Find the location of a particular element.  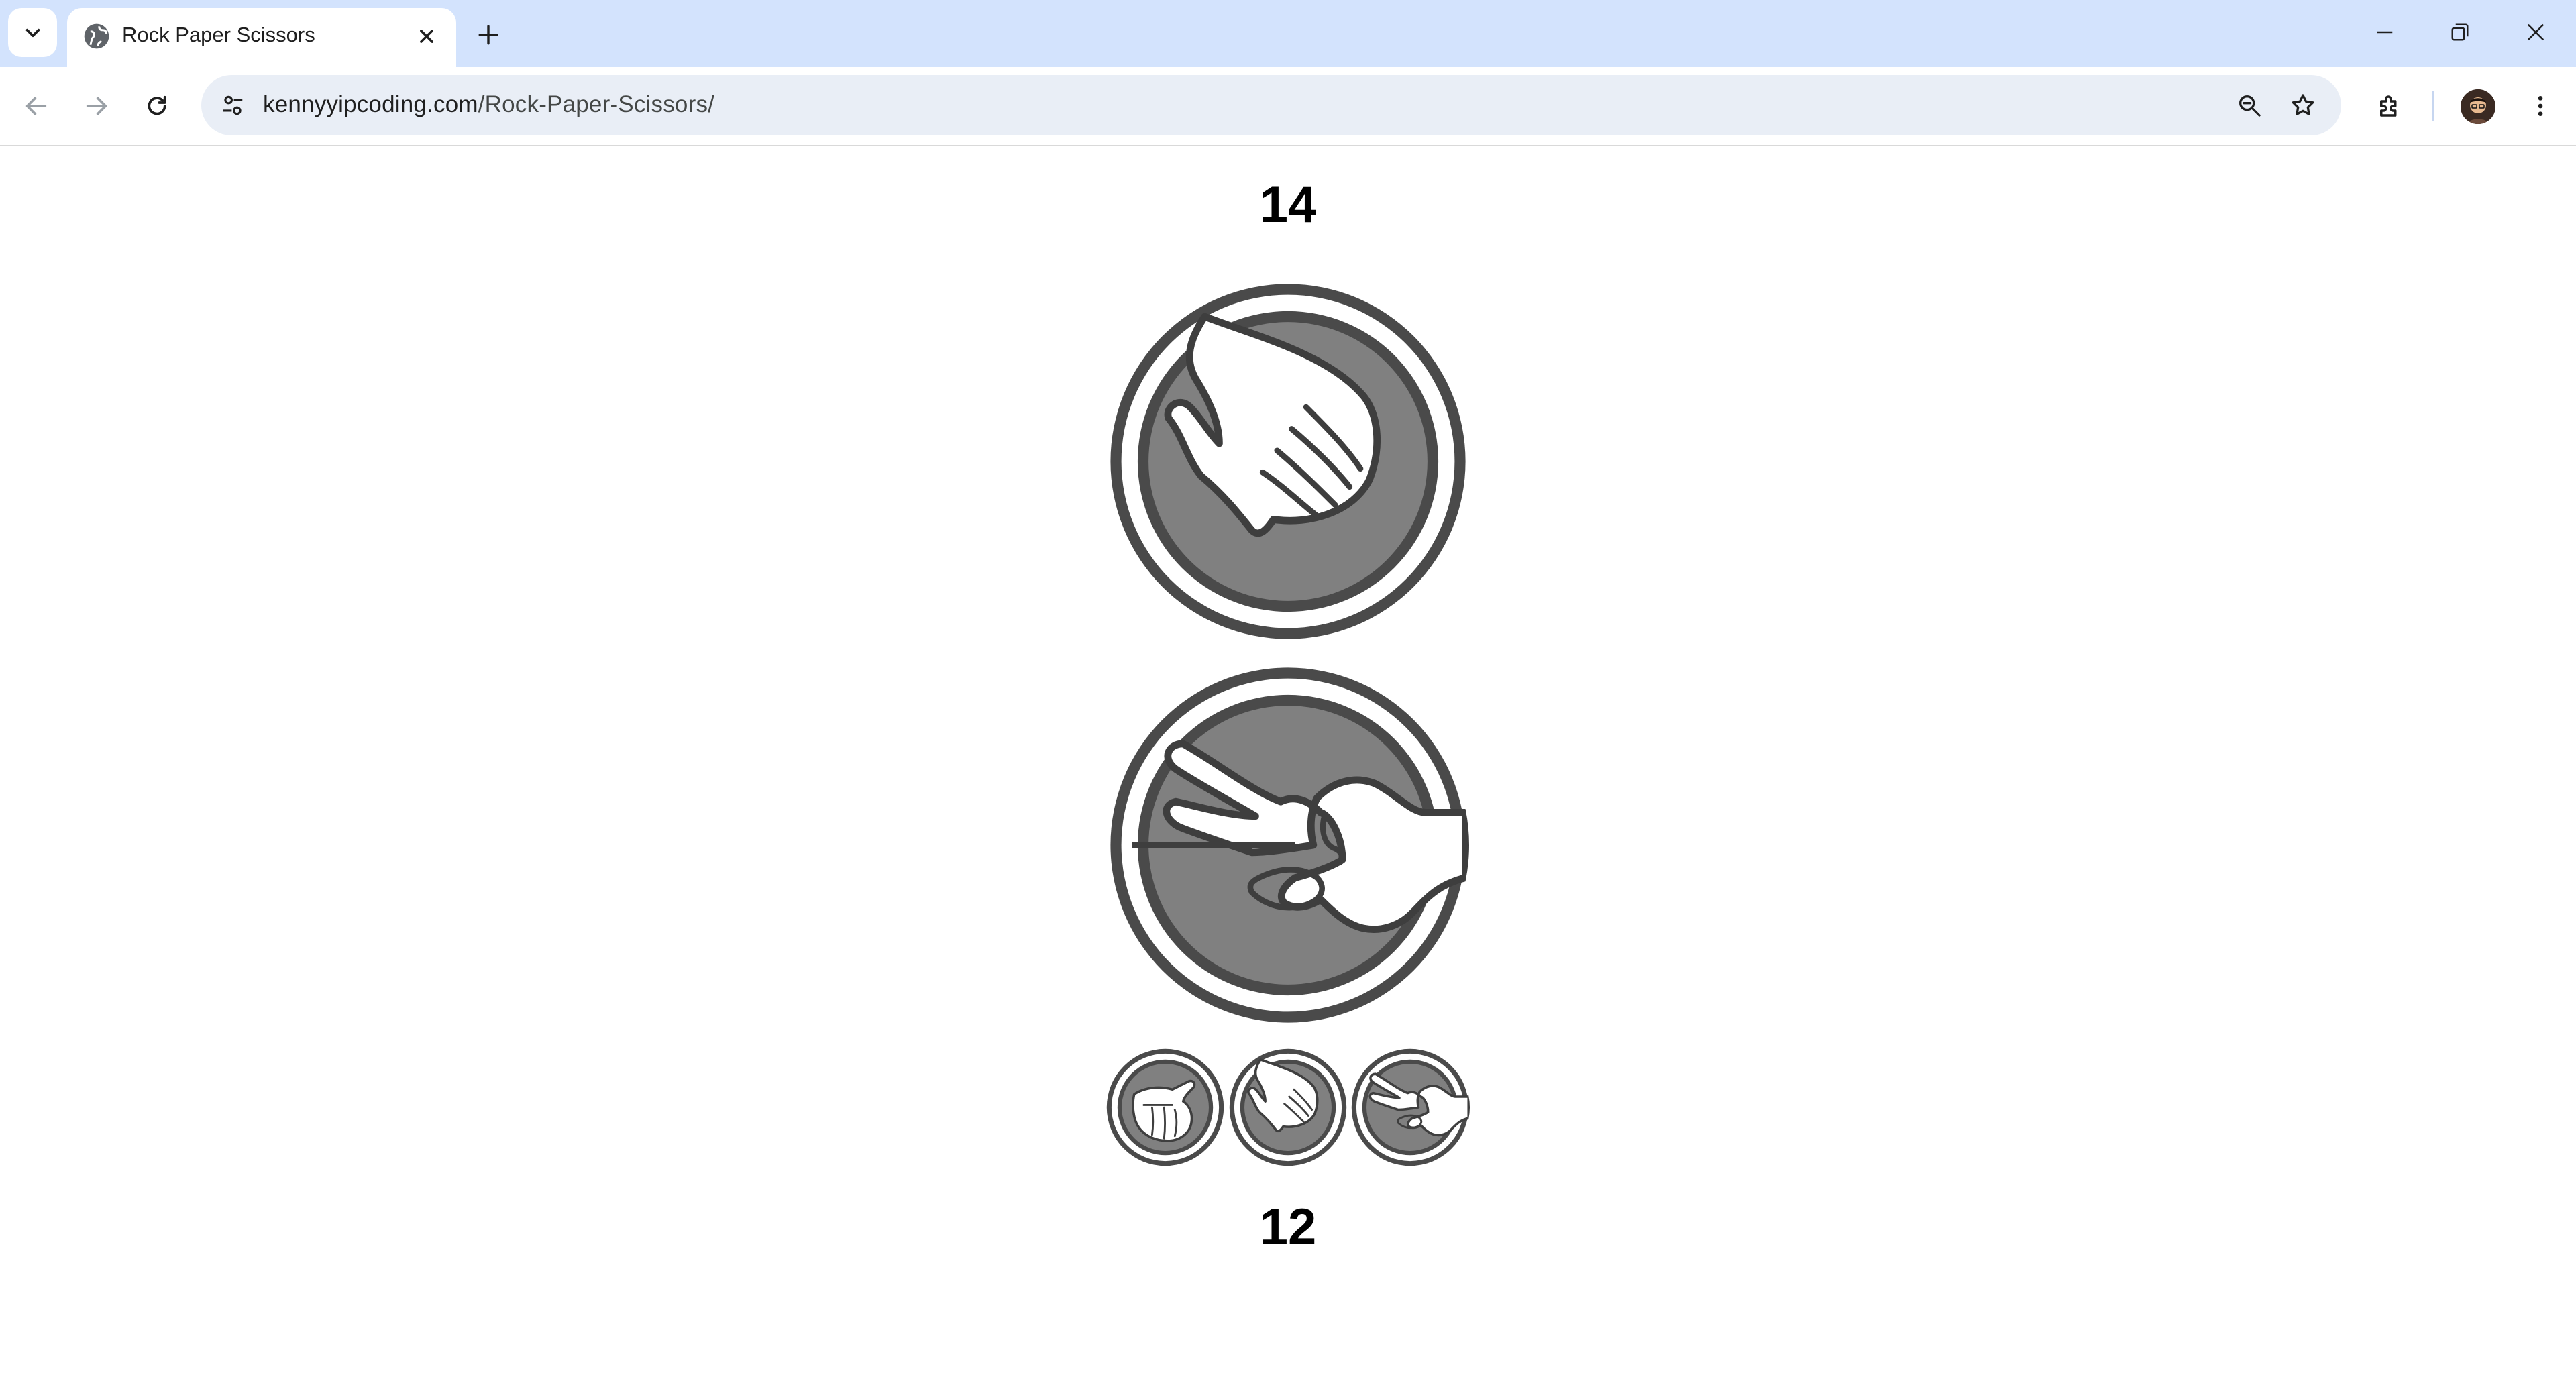

profile-avatar-icon is located at coordinates (2478, 106).